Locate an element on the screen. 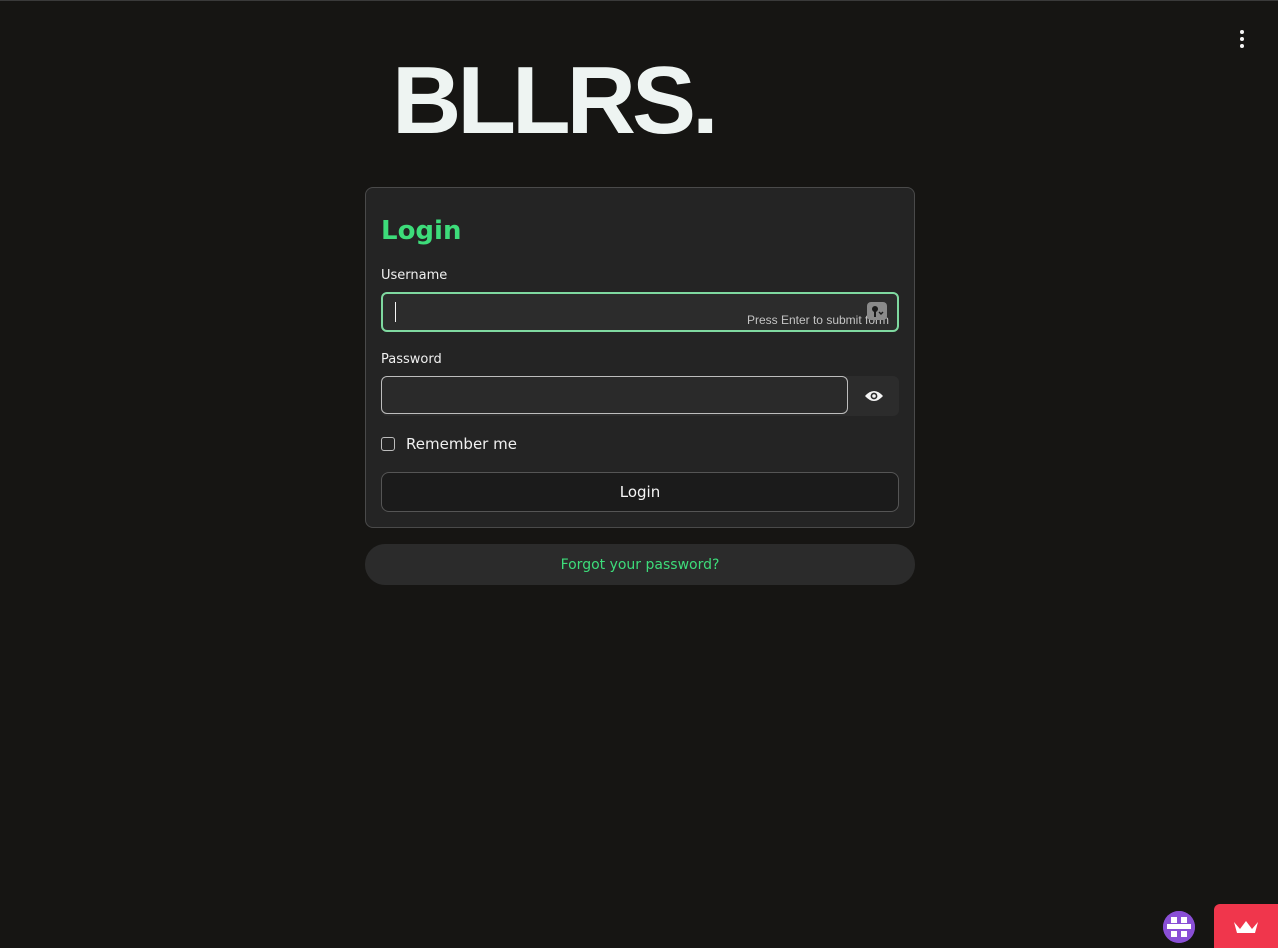 The width and height of the screenshot is (1278, 948). login-button: Login is located at coordinates (640, 492).